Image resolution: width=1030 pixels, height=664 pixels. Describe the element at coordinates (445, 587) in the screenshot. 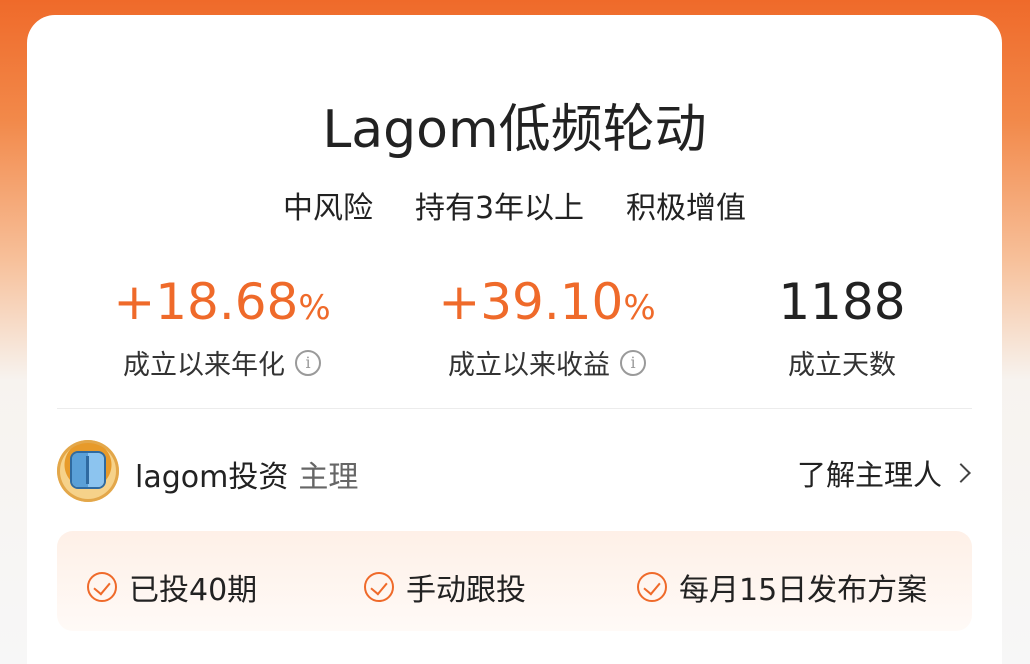

I see `feature-item: 手动跟投` at that location.